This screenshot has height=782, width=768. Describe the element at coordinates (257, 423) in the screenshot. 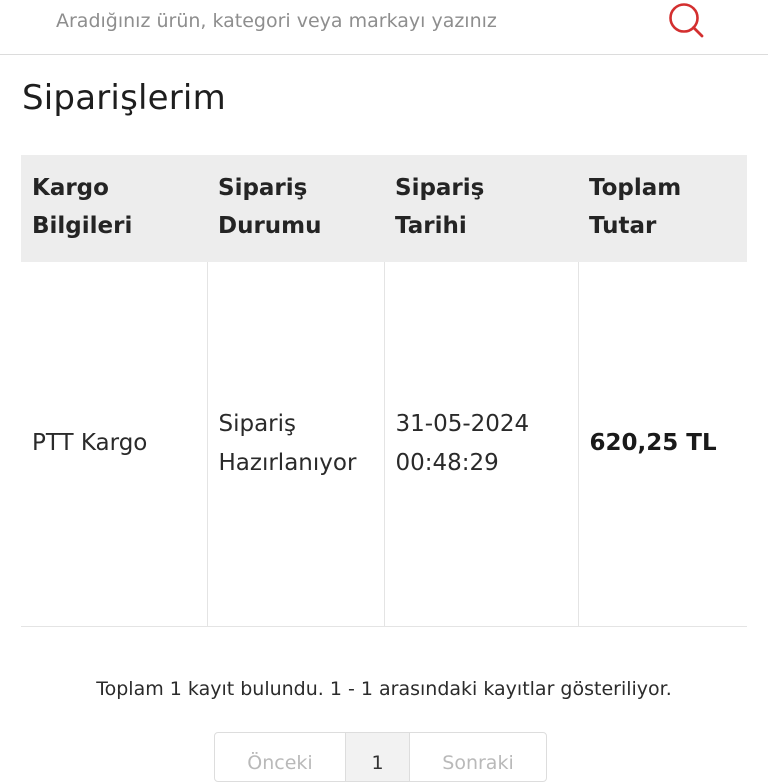

I see `status-line1: Sipariş` at that location.